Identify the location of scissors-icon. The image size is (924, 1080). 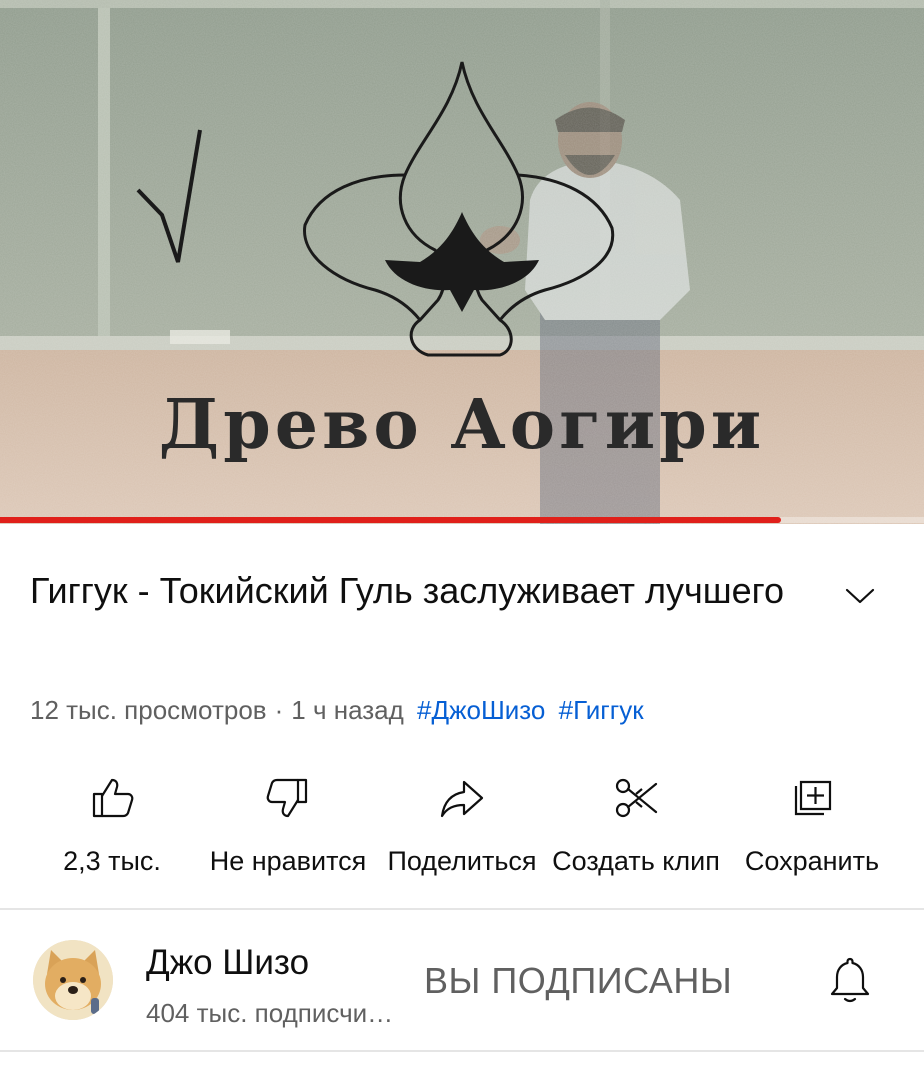
(636, 798).